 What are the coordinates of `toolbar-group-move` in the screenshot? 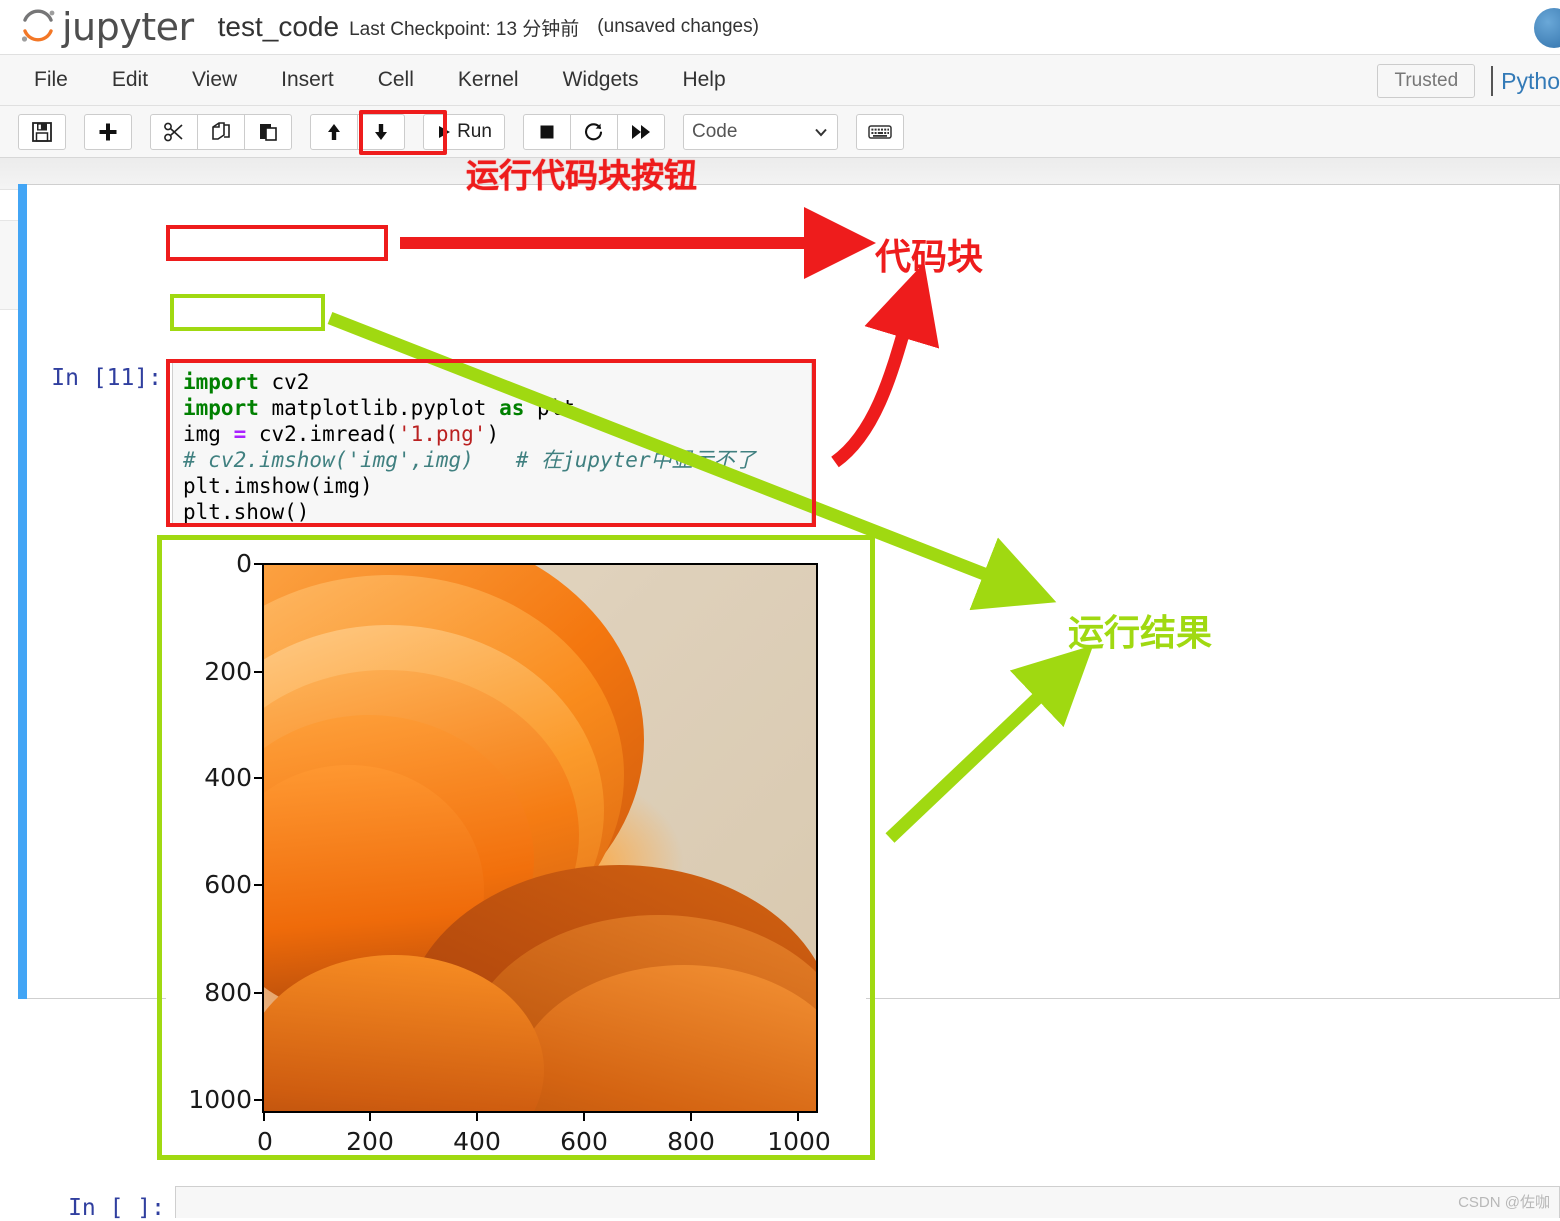 It's located at (357, 131).